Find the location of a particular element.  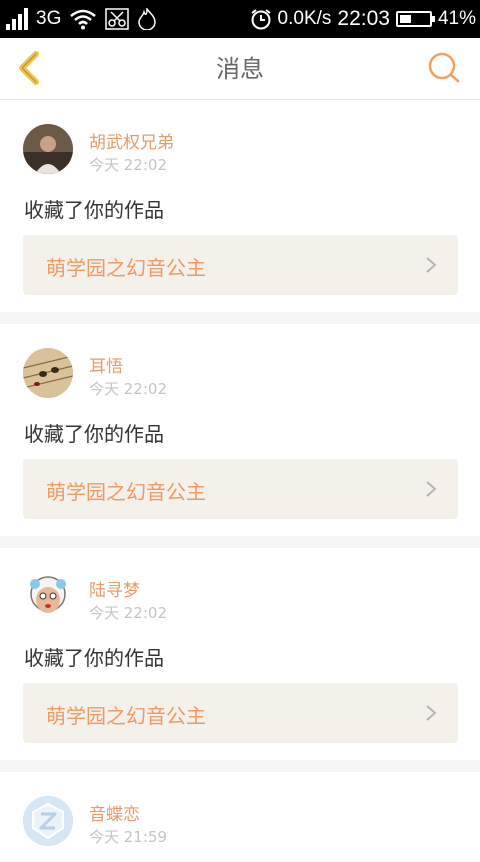

battery-icon is located at coordinates (415, 19).